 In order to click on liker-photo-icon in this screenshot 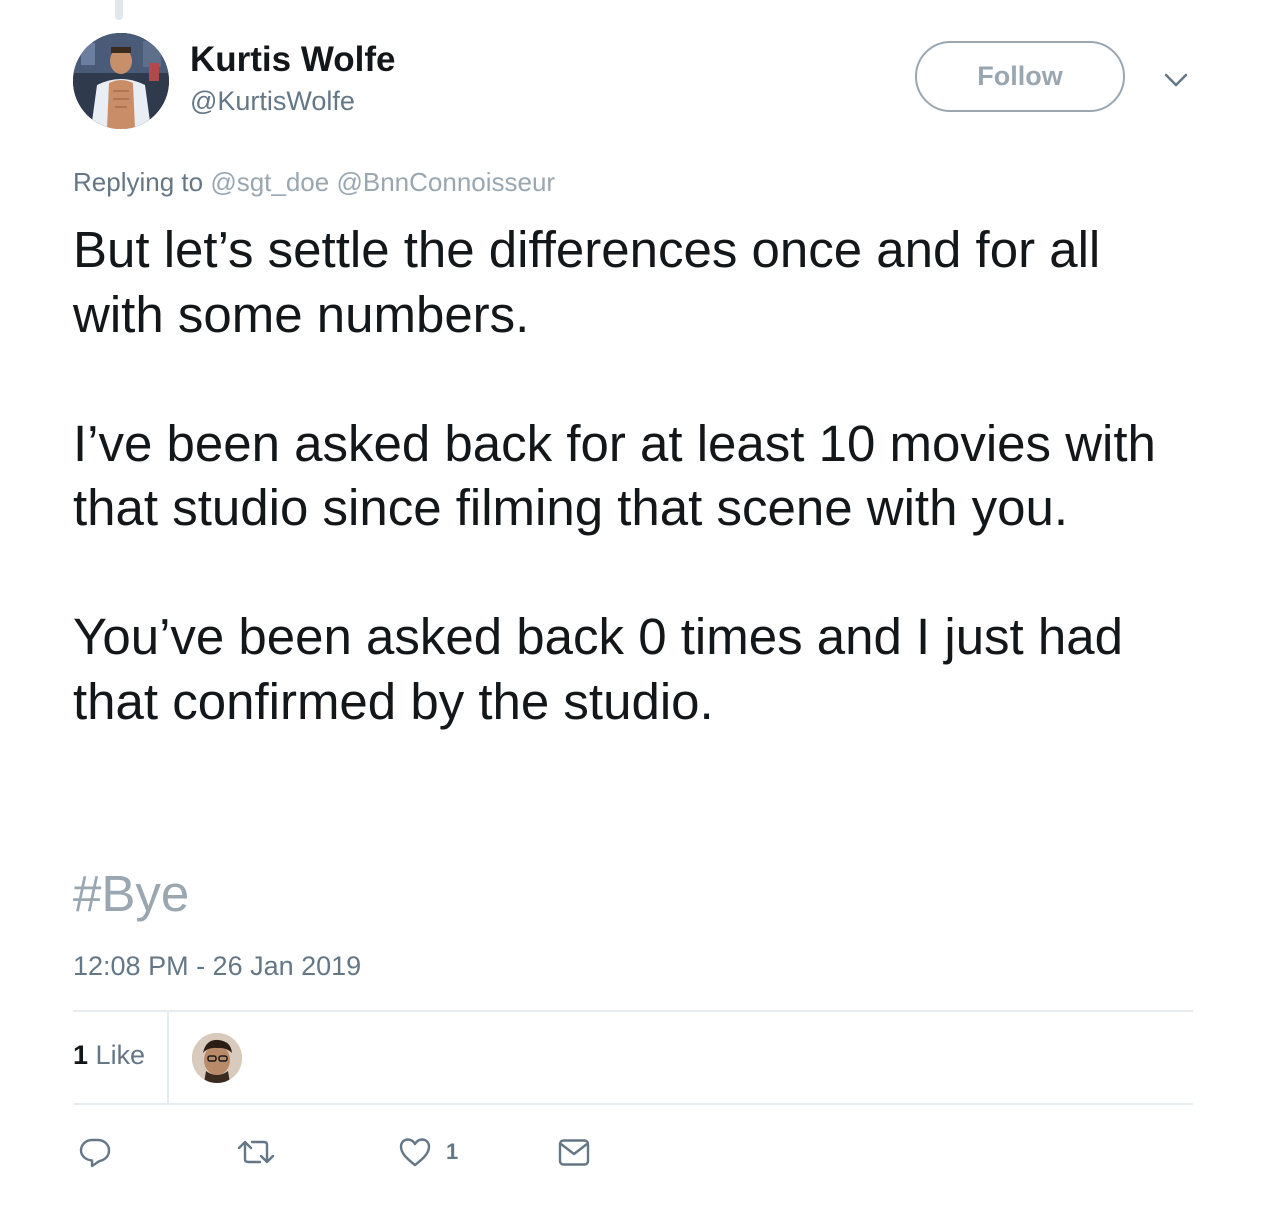, I will do `click(217, 1058)`.